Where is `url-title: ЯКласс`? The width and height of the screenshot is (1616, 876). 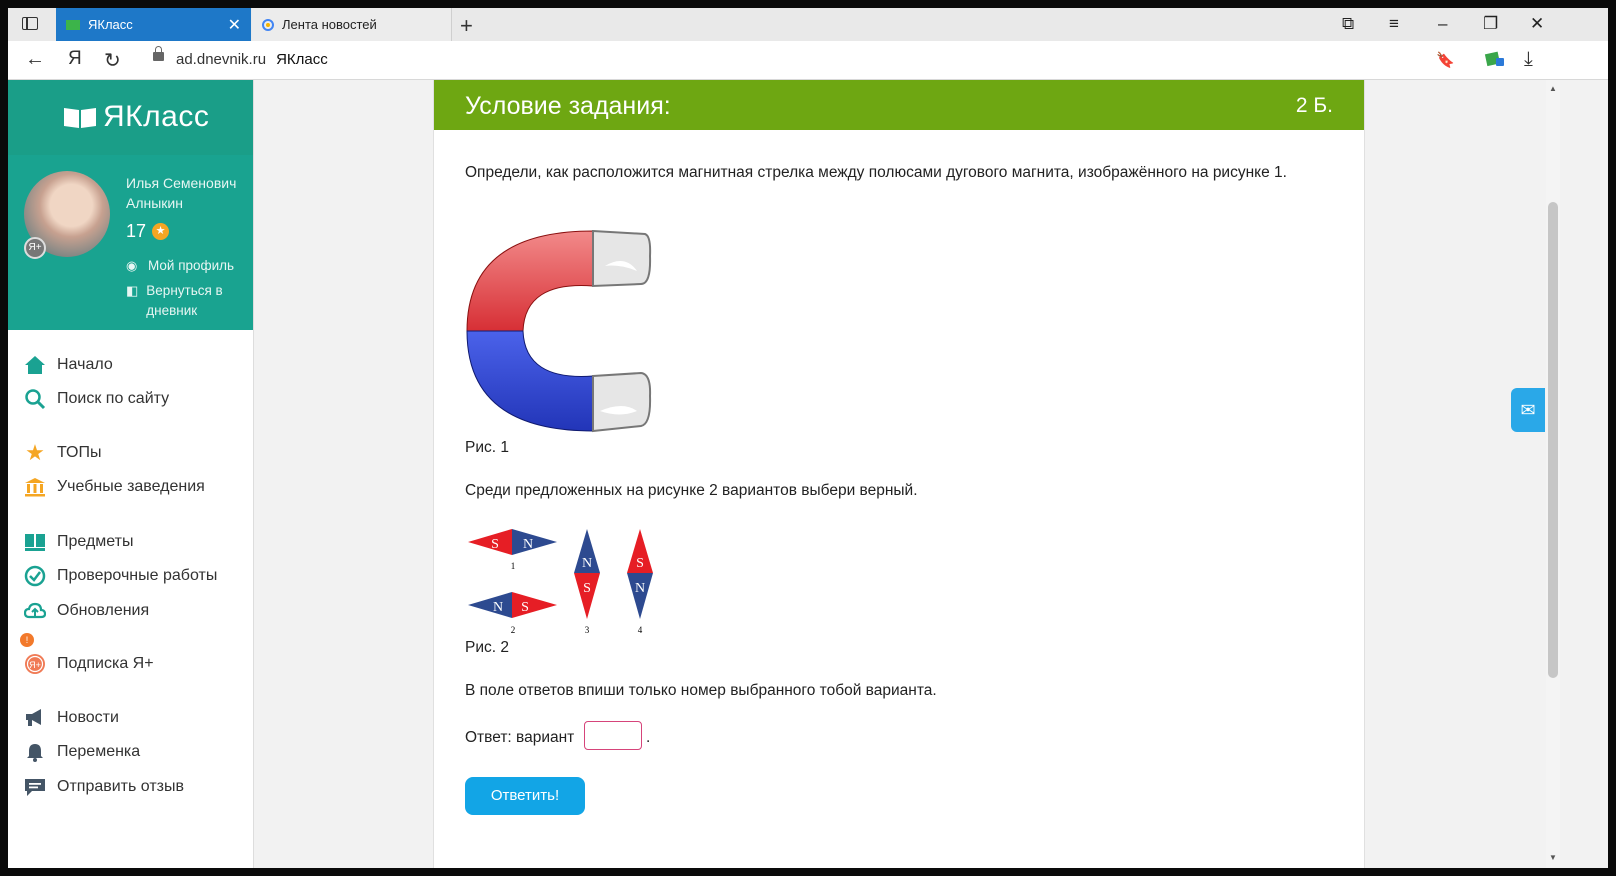 url-title: ЯКласс is located at coordinates (302, 59).